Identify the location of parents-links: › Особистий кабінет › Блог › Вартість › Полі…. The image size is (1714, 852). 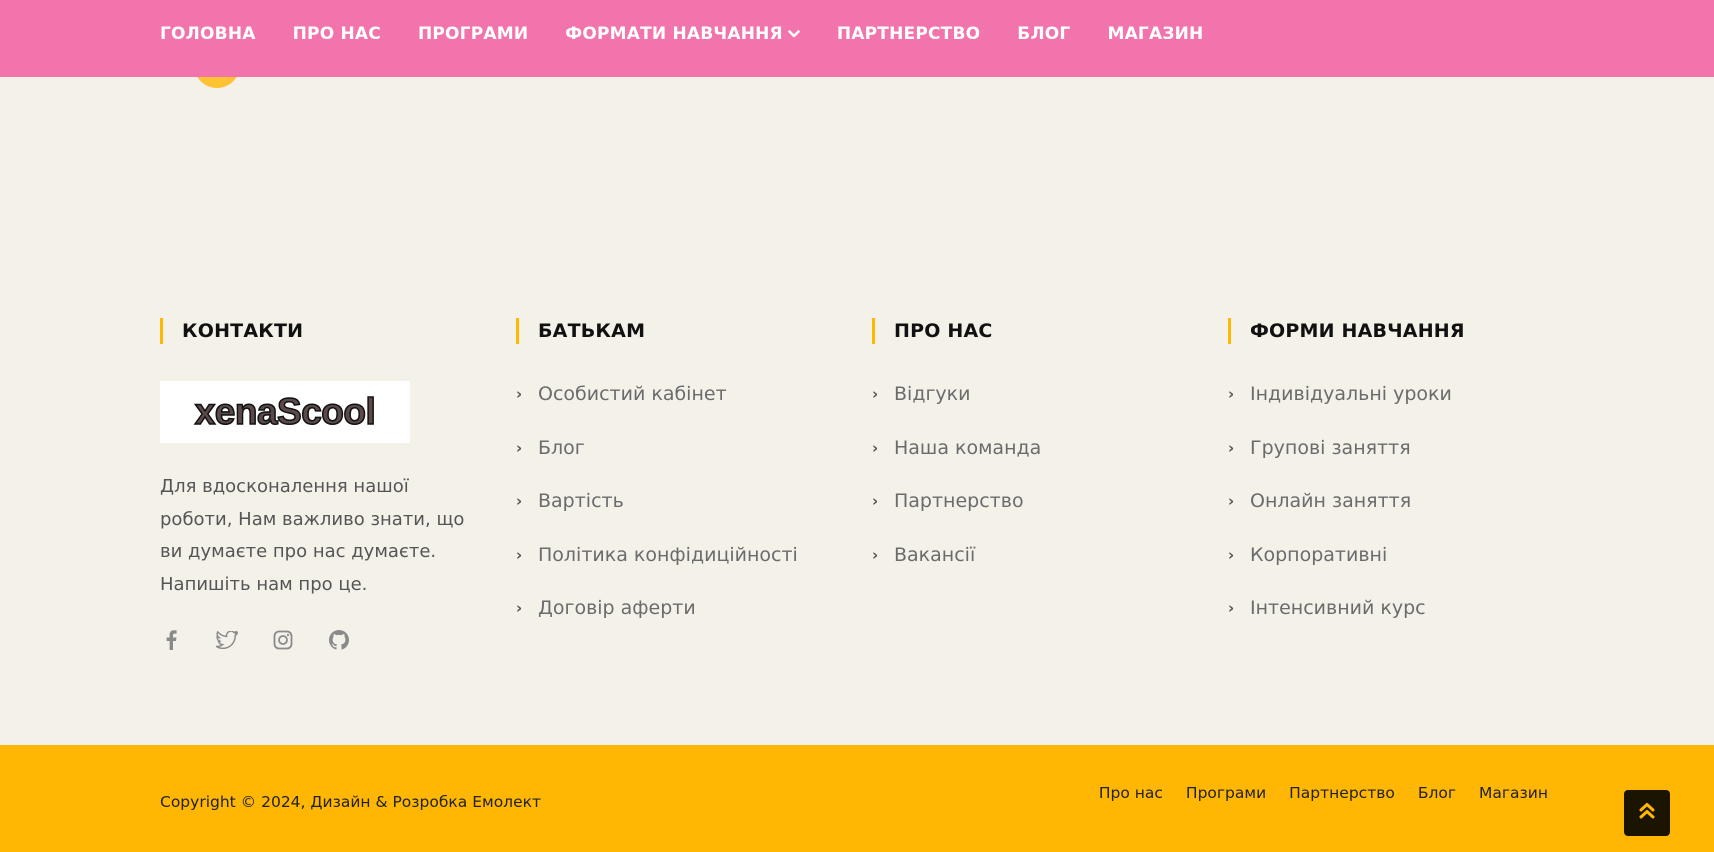
(657, 515).